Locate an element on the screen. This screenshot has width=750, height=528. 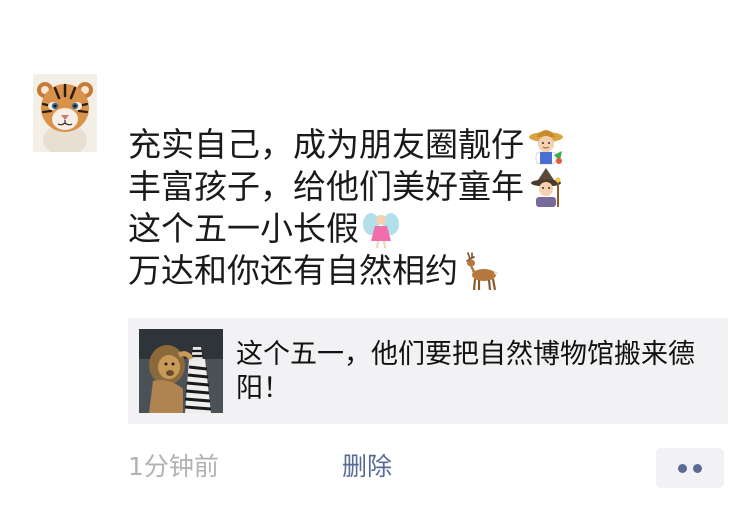
farmer-emoji-icon is located at coordinates (546, 145).